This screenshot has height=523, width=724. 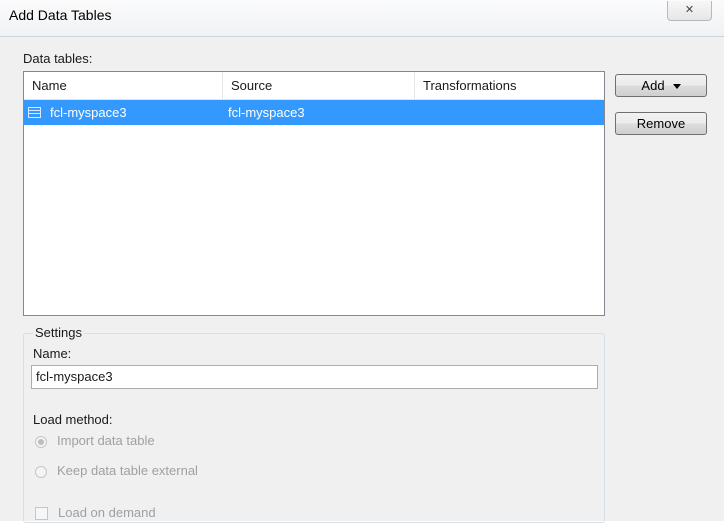 What do you see at coordinates (74, 376) in the screenshot?
I see `name-input-value: fcl-myspace3` at bounding box center [74, 376].